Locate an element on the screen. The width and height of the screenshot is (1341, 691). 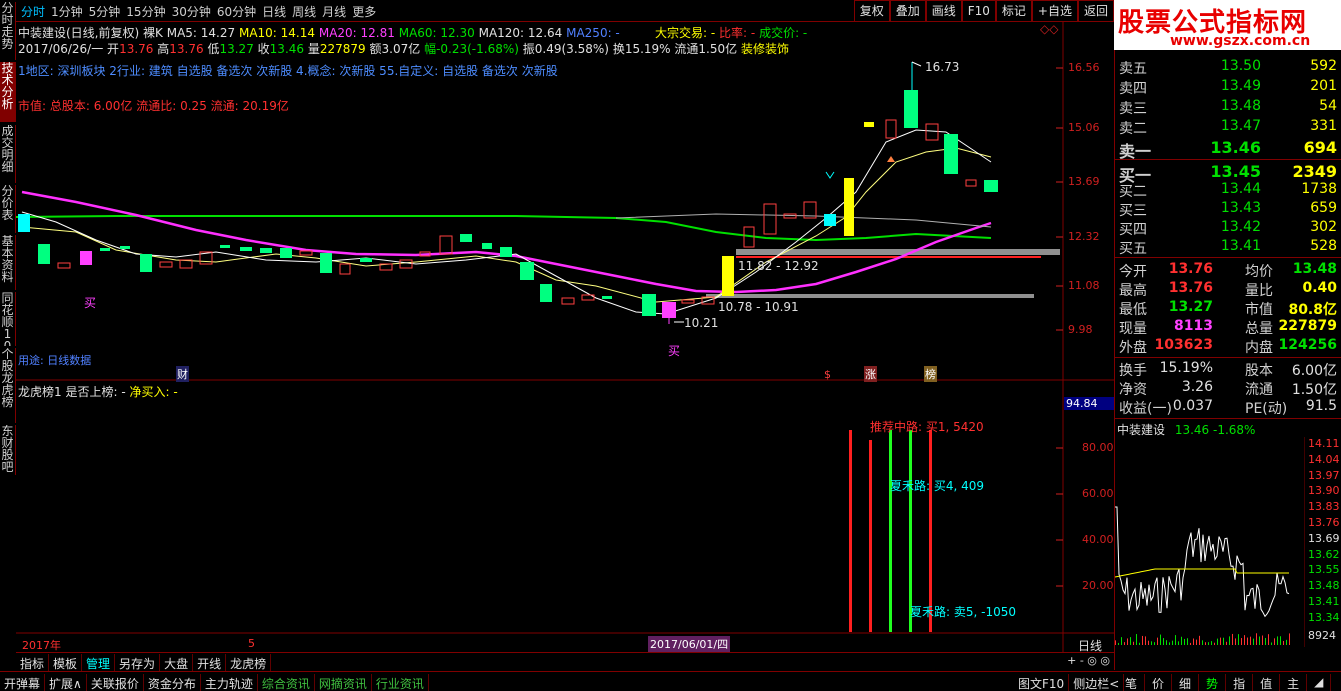
bottom-tab: 开弹幕 is located at coordinates (23, 682).